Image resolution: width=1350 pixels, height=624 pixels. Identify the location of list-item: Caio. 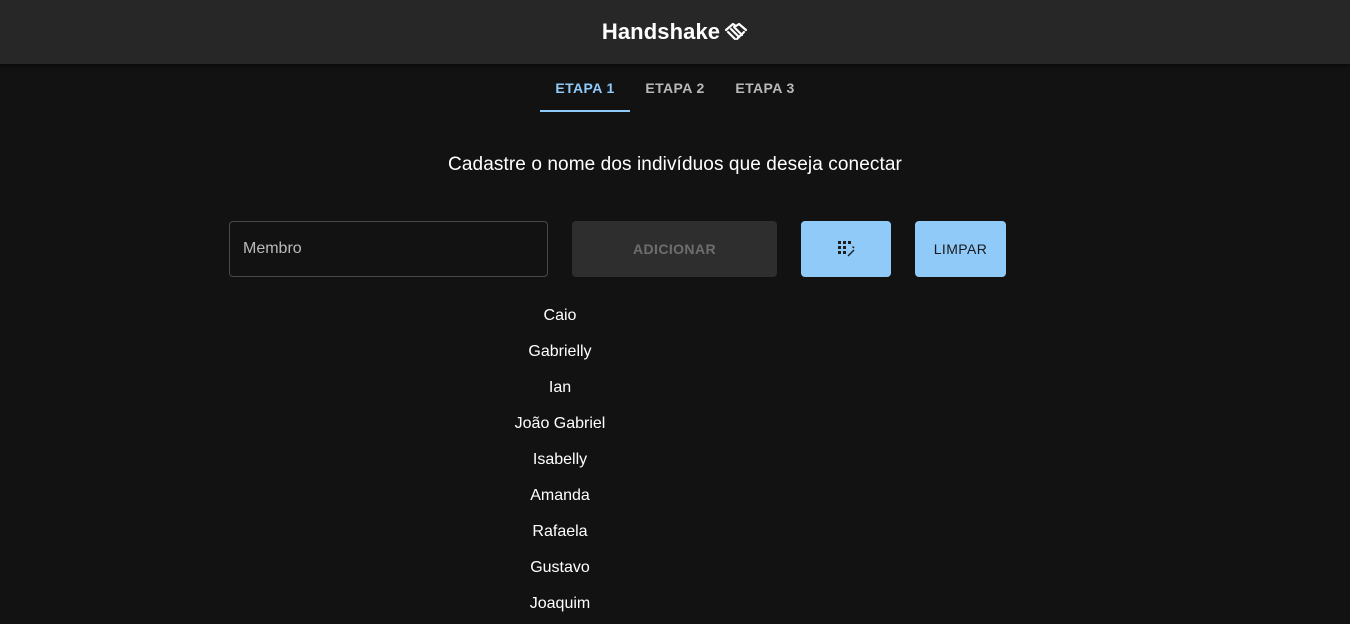
(560, 315).